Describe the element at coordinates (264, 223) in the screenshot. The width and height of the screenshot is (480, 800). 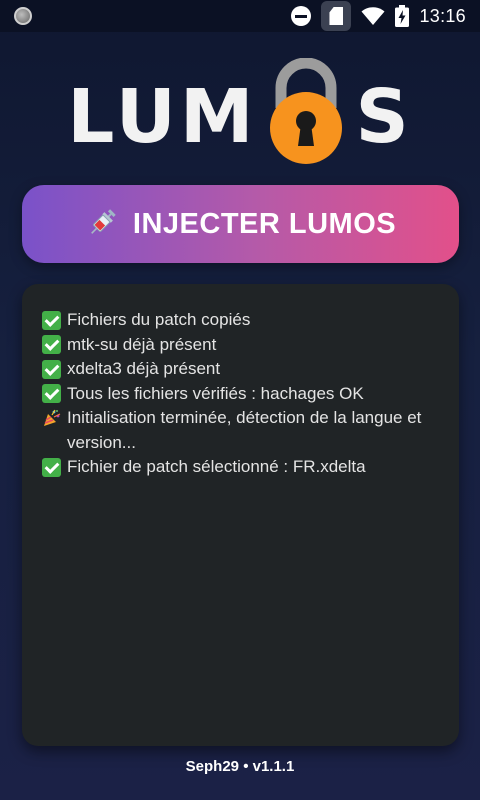
I see `inject-button-label: INJECTER LUMOS` at that location.